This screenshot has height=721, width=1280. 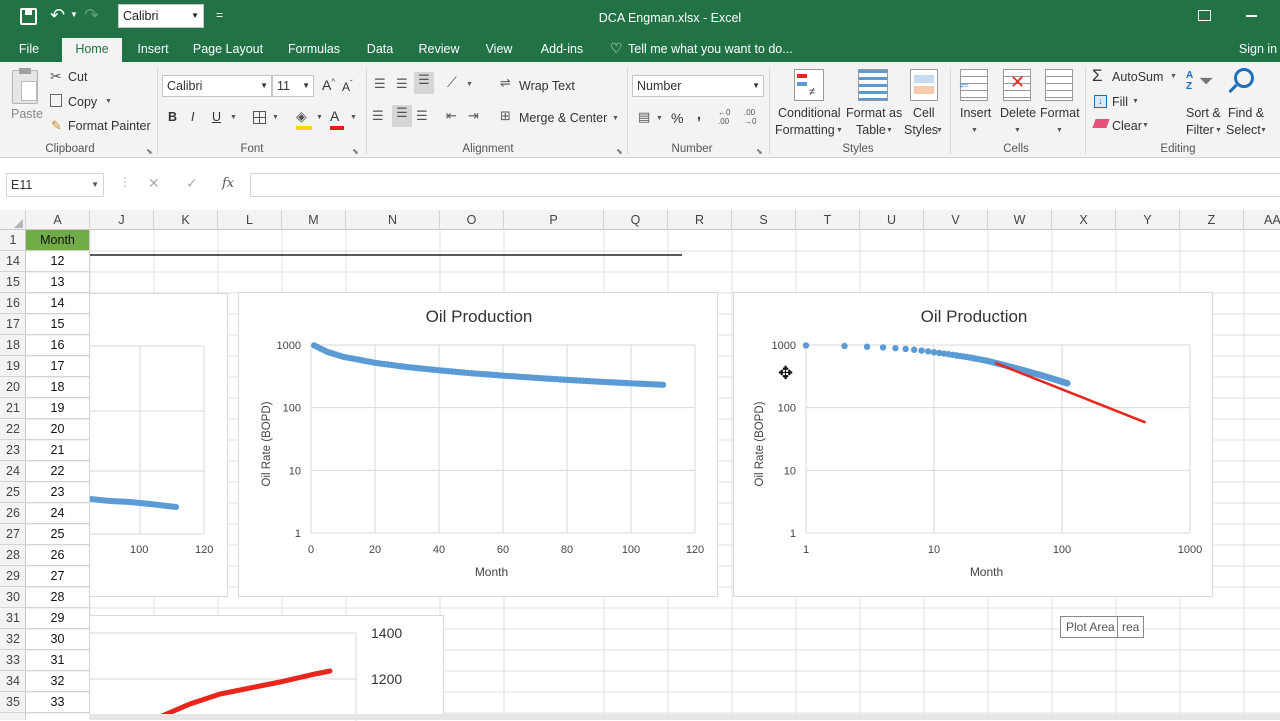 What do you see at coordinates (328, 85) in the screenshot?
I see `grow-font-icon: A^` at bounding box center [328, 85].